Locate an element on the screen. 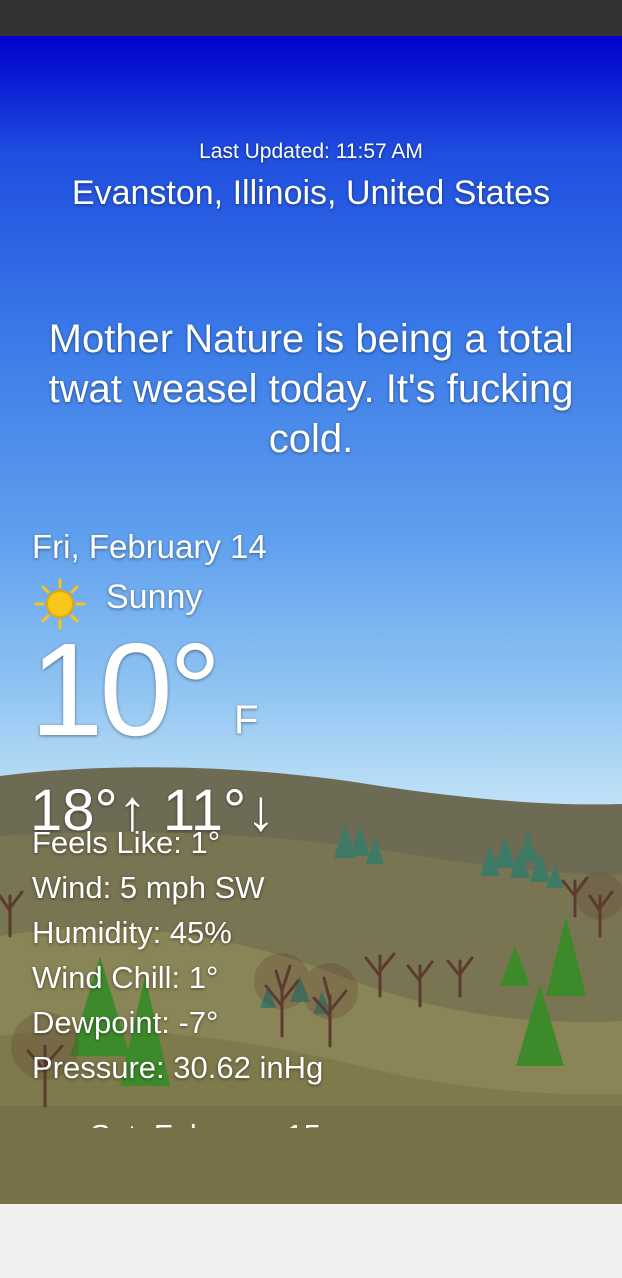 This screenshot has height=1278, width=622. wind: Wind: 5 mph SW is located at coordinates (148, 887).